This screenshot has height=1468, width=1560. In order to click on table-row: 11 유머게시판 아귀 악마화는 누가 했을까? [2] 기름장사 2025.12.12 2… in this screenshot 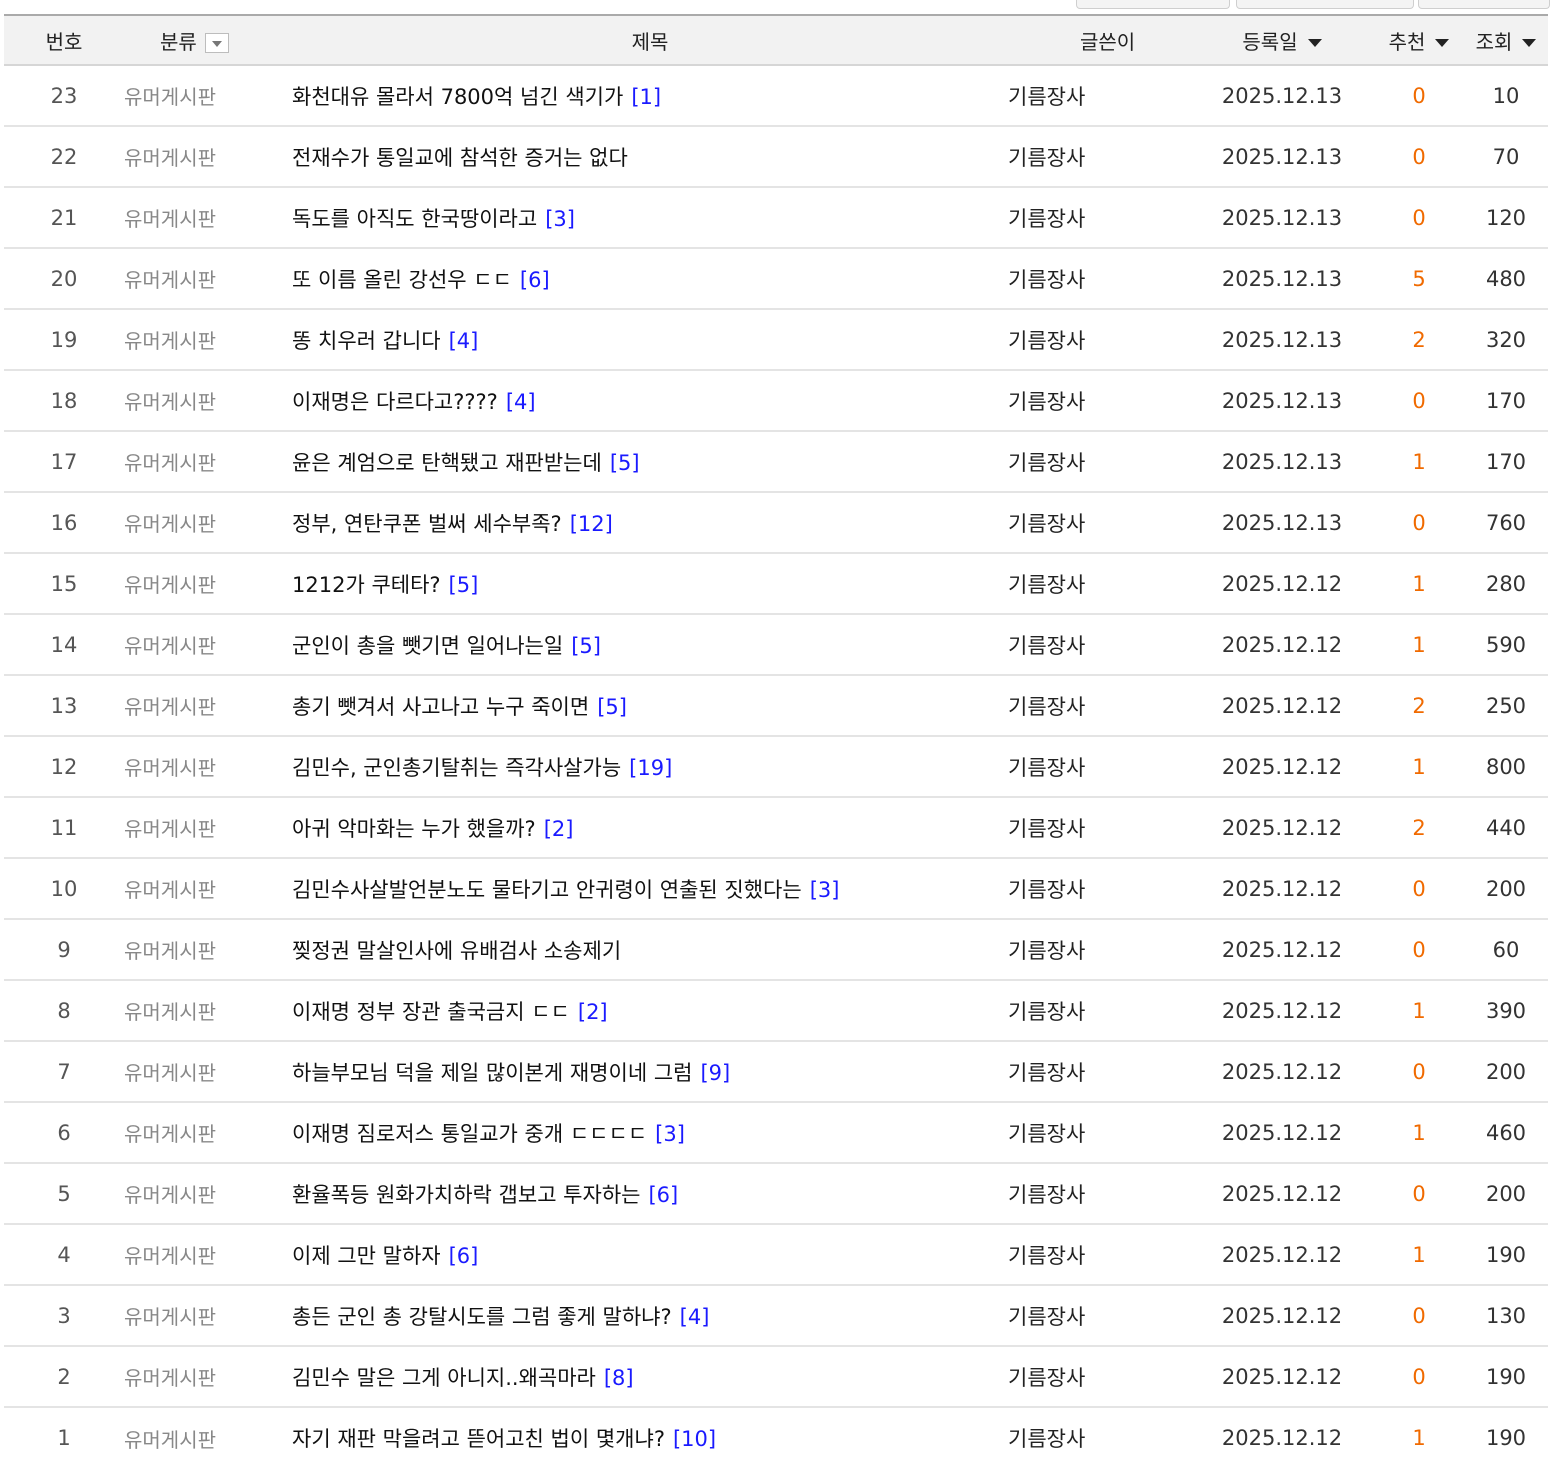, I will do `click(776, 828)`.